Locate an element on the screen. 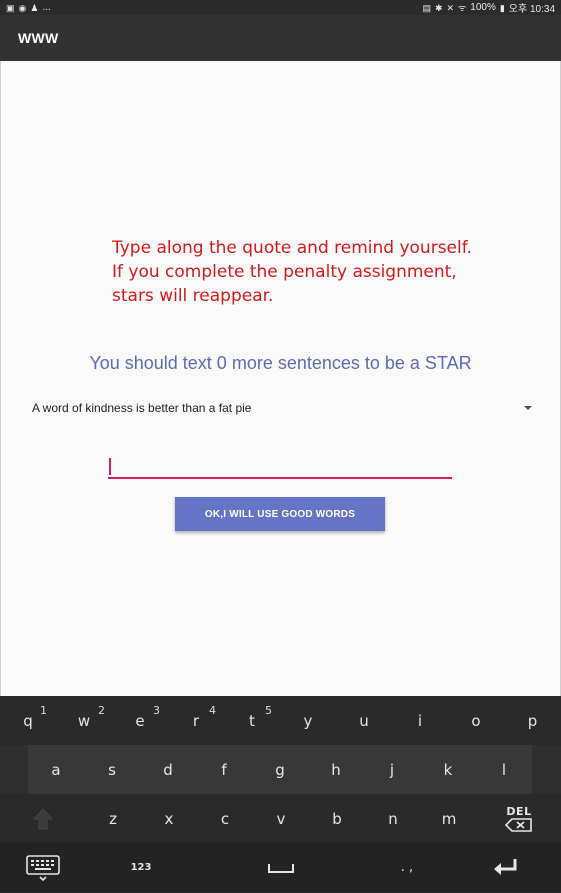 The image size is (561, 893). battery-percent: 100% is located at coordinates (483, 7).